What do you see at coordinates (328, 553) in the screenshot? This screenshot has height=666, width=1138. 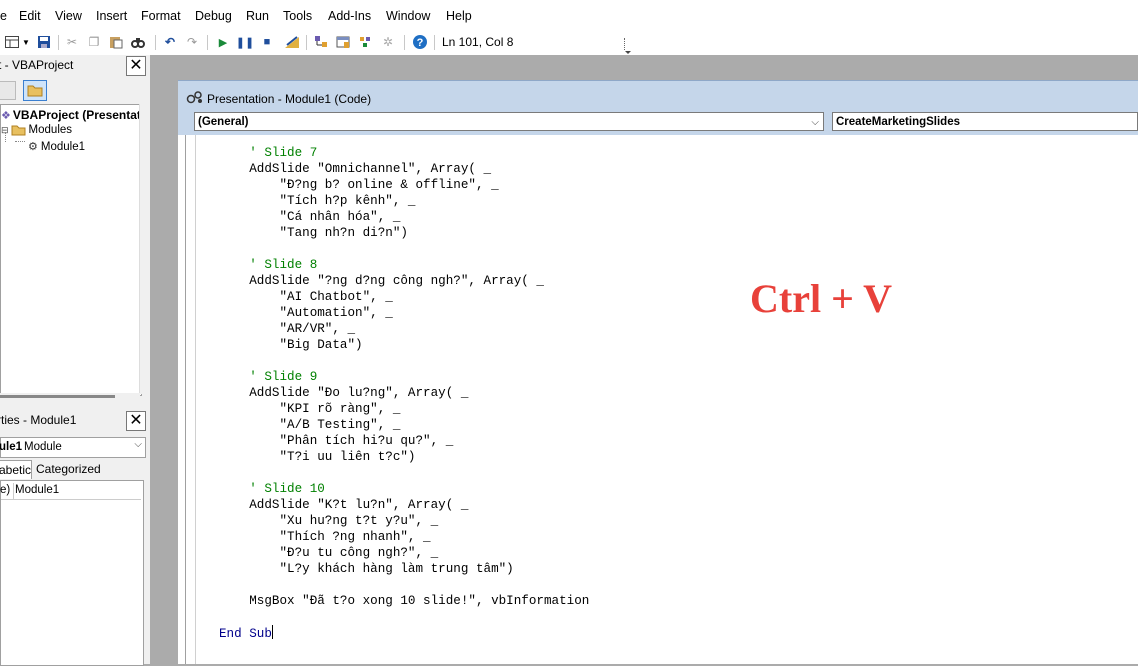 I see `code-line: "Đ?u tu công ngh?", _` at bounding box center [328, 553].